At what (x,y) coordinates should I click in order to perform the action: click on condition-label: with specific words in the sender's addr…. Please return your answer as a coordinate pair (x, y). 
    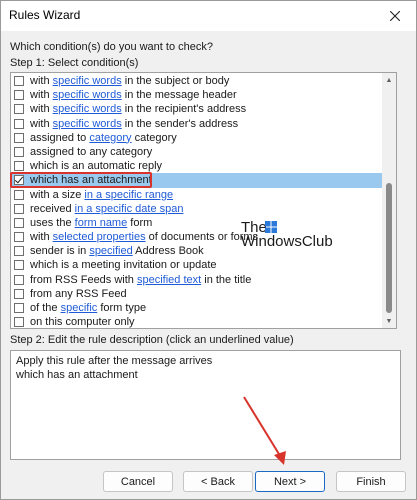
    Looking at the image, I should click on (134, 124).